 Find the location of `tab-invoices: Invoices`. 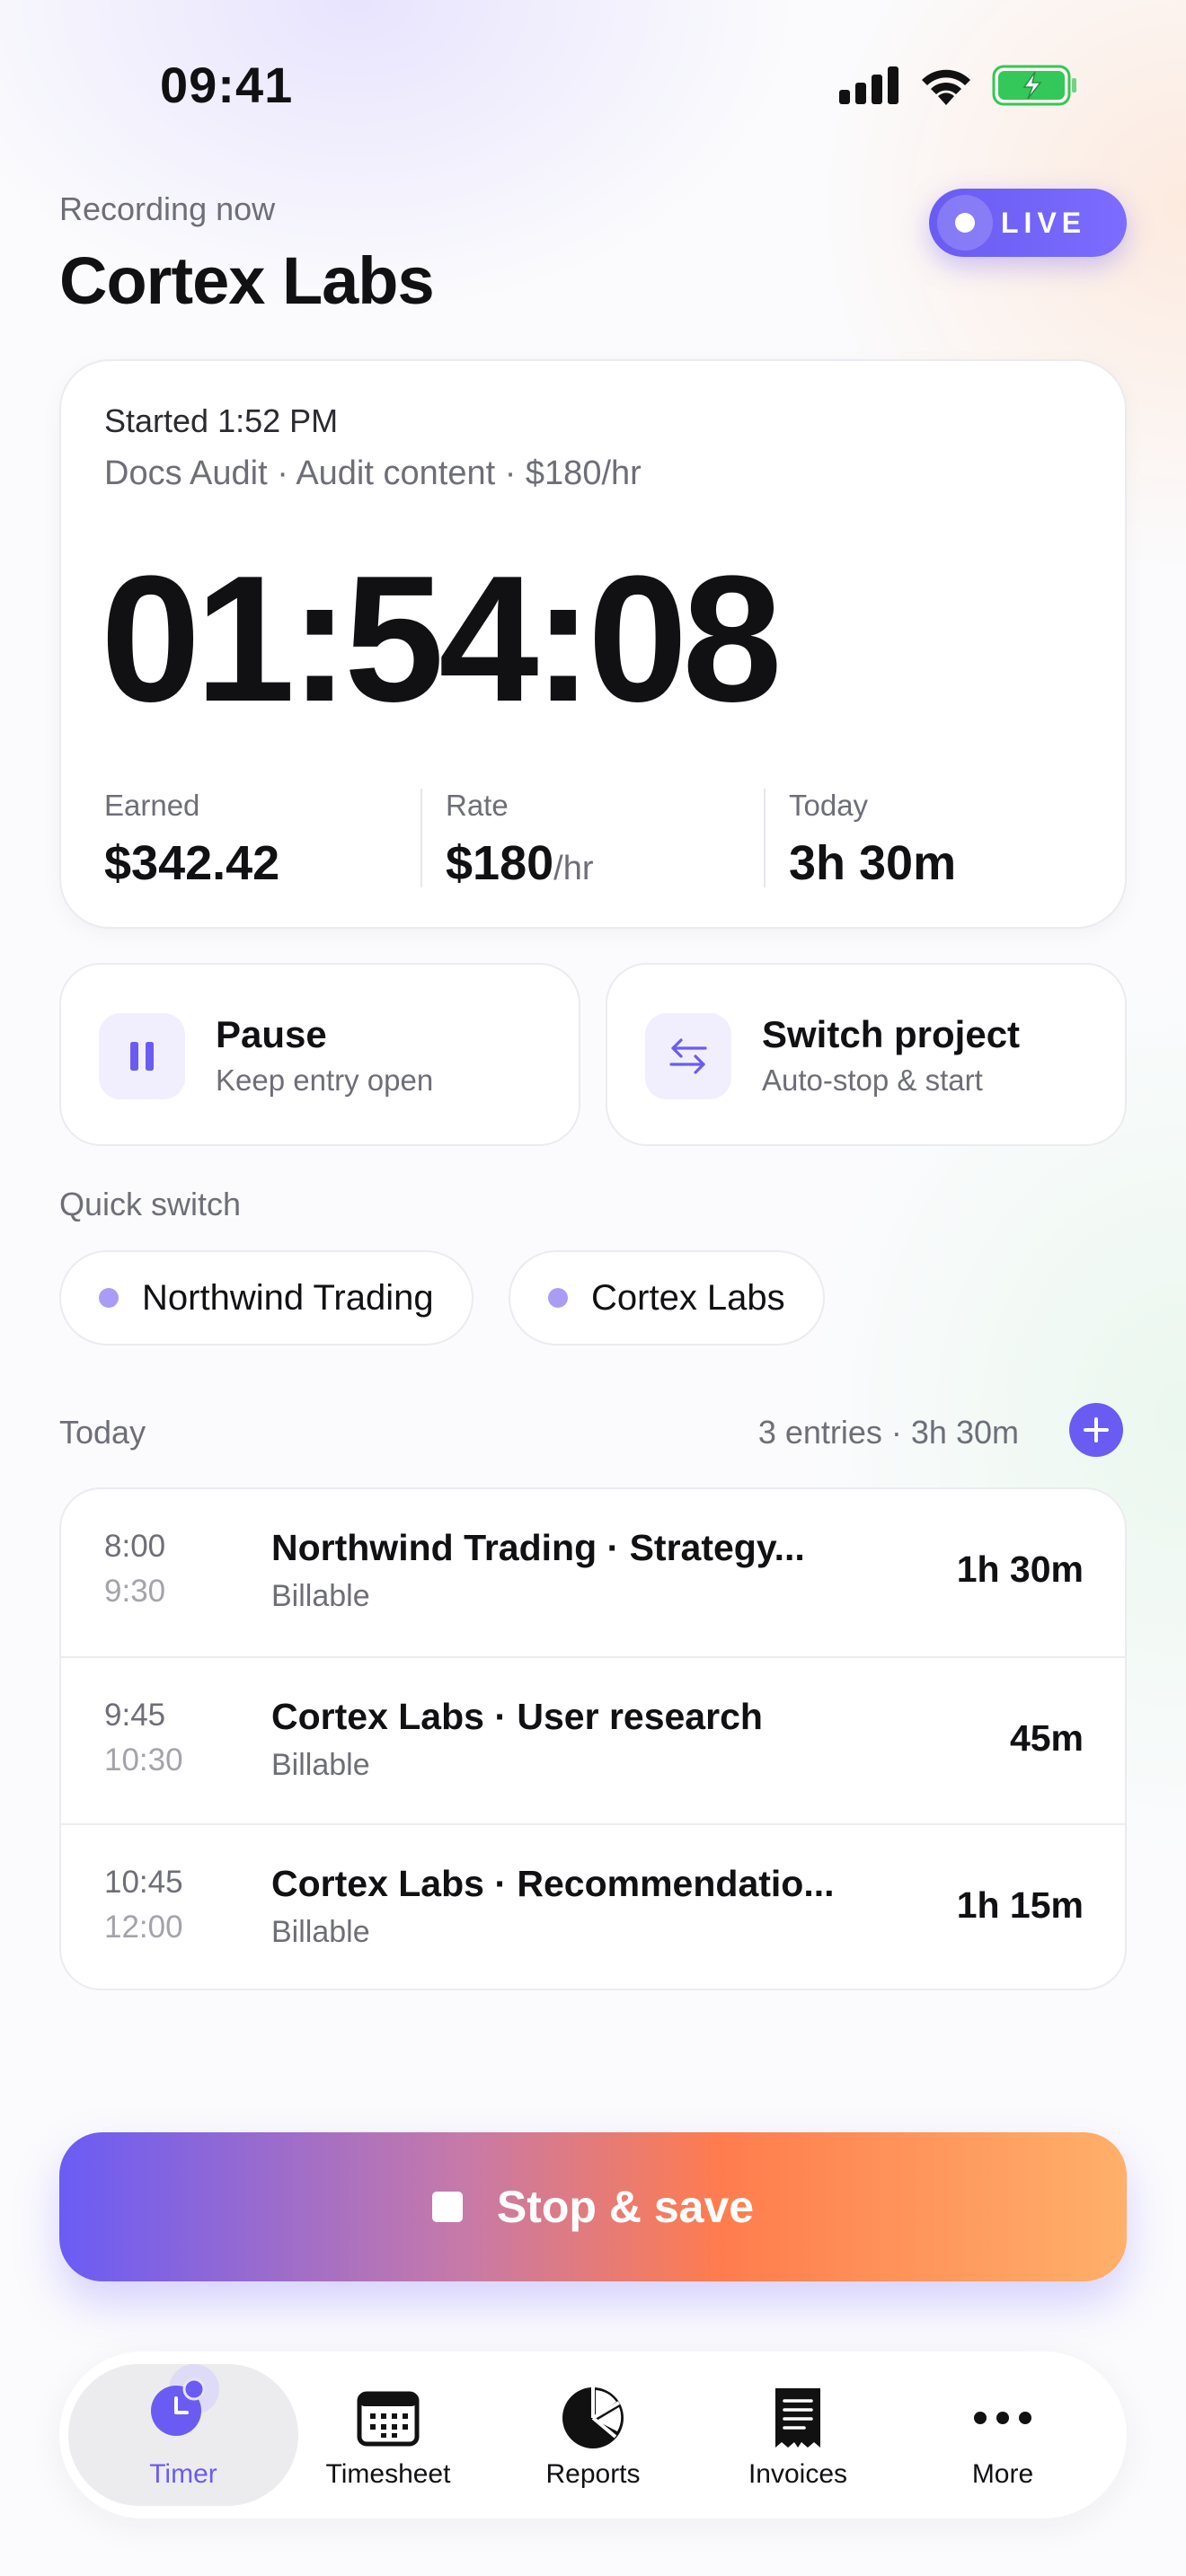

tab-invoices: Invoices is located at coordinates (798, 2435).